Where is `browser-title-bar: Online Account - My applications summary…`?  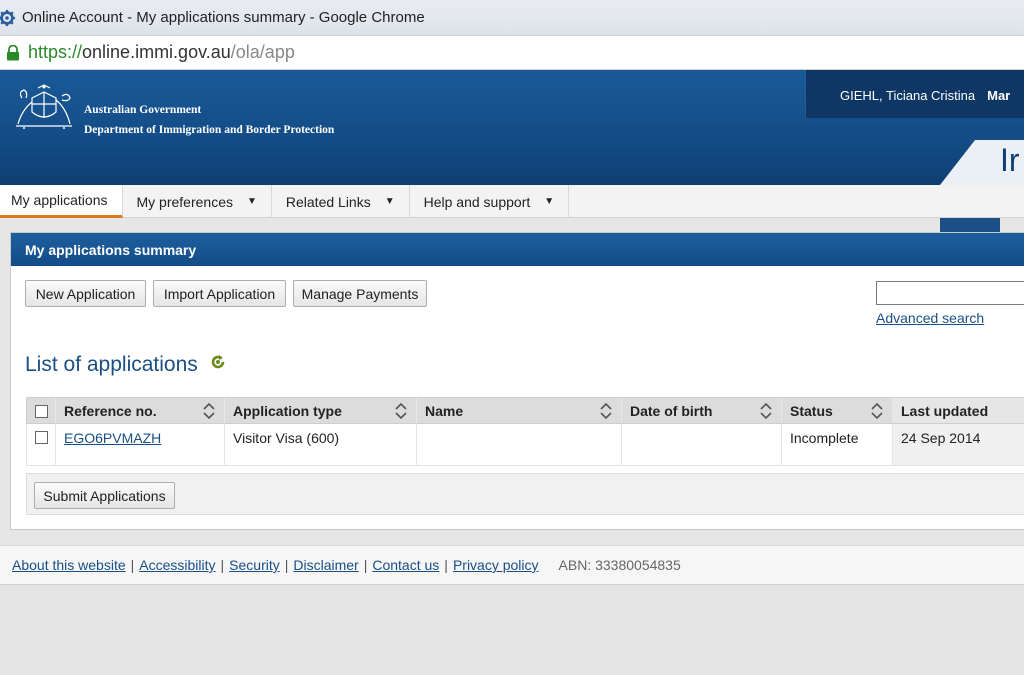
browser-title-bar: Online Account - My applications summary… is located at coordinates (512, 18).